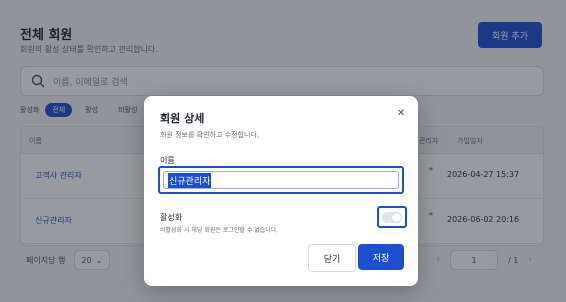  Describe the element at coordinates (171, 217) in the screenshot. I see `active-toggle-label: 활성화` at that location.